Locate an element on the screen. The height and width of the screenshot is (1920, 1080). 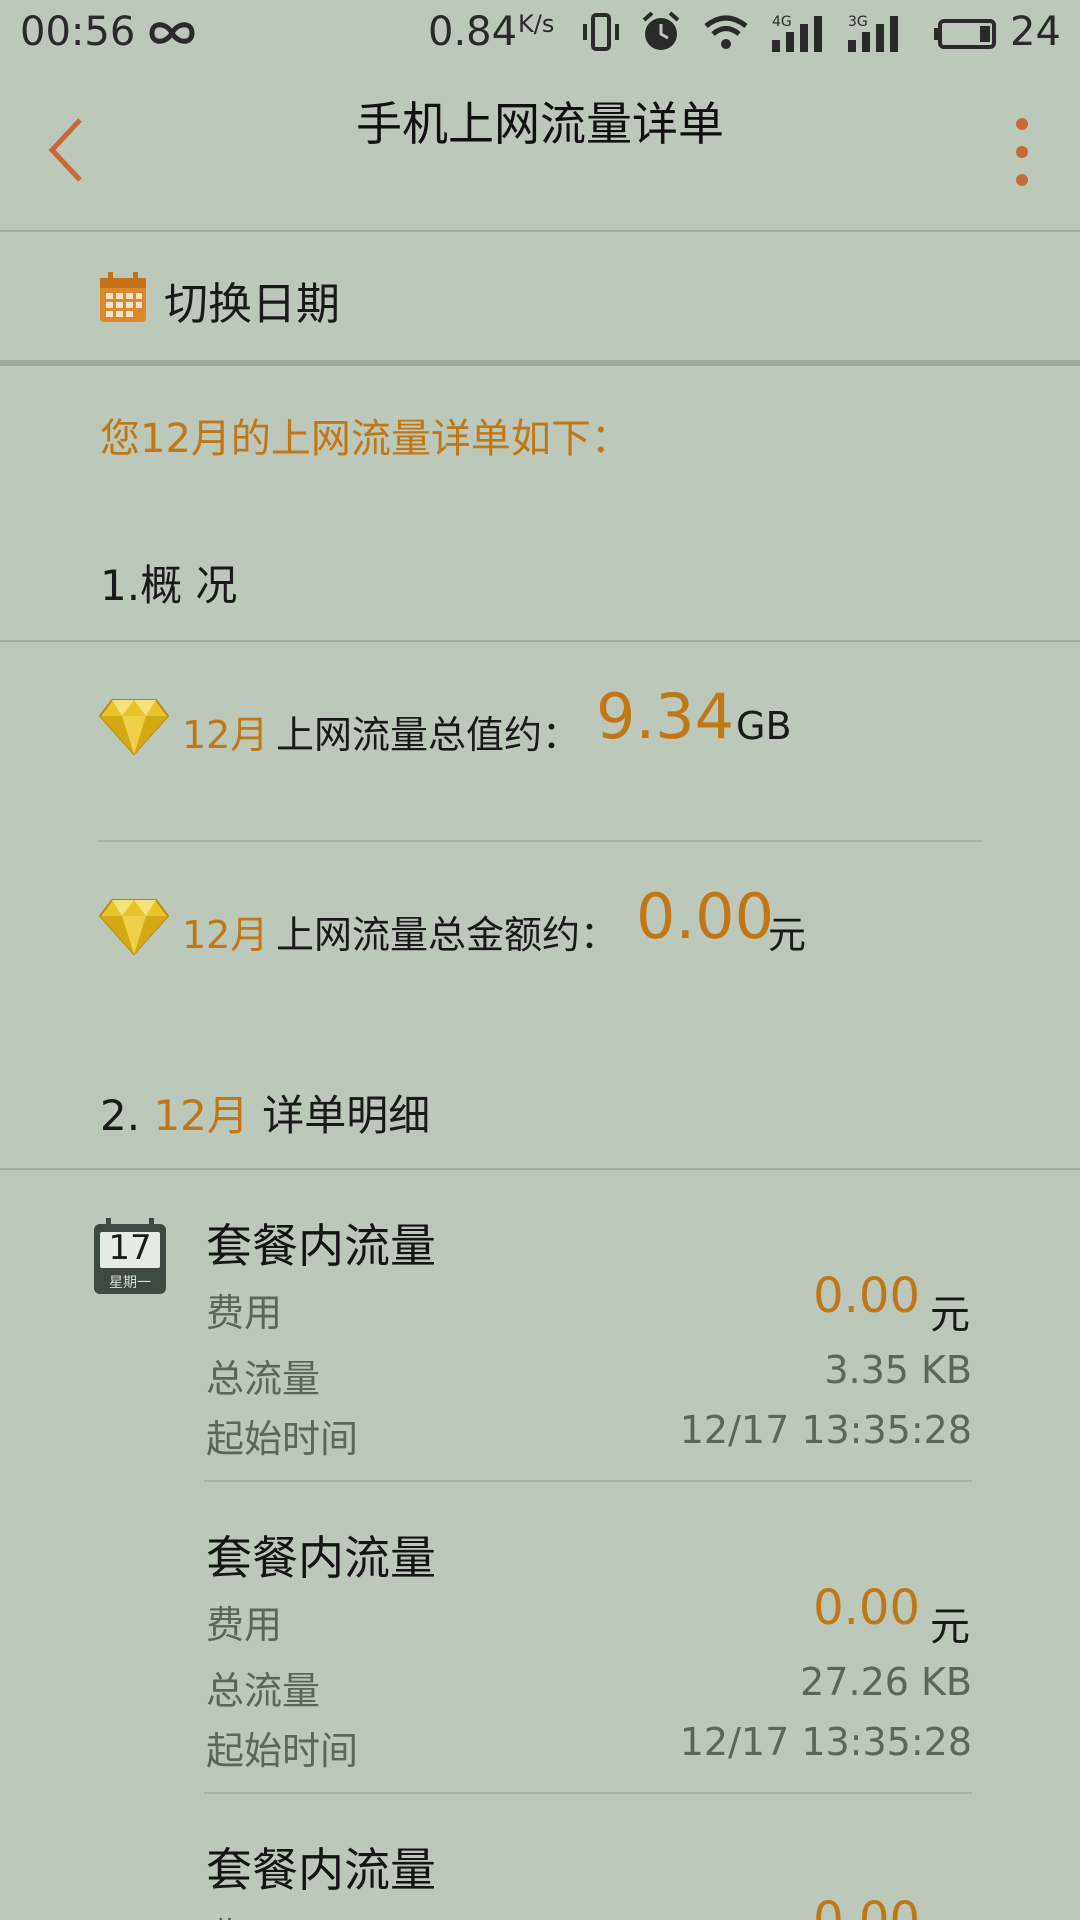
section2-divider is located at coordinates (540, 1169).